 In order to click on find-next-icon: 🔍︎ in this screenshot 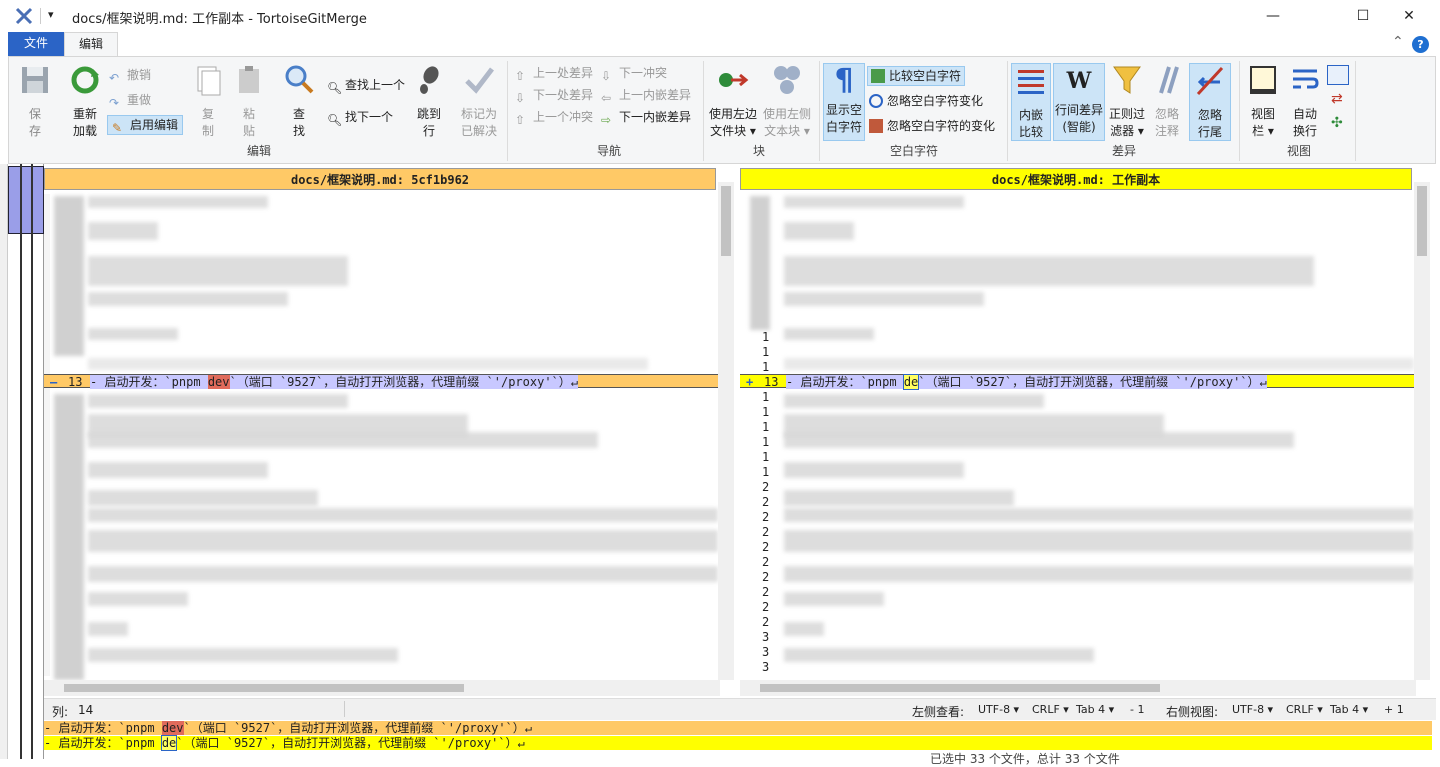, I will do `click(335, 120)`.